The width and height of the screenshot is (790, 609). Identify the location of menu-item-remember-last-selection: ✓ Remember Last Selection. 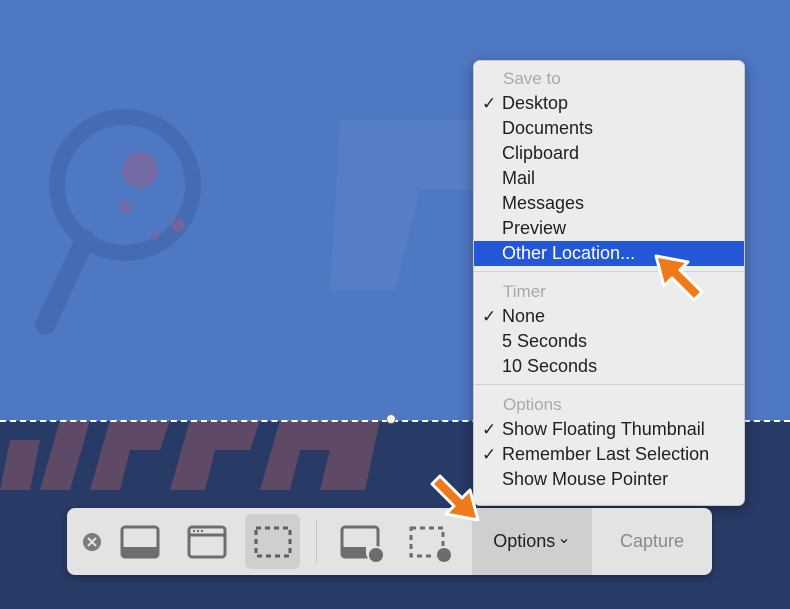
(609, 454).